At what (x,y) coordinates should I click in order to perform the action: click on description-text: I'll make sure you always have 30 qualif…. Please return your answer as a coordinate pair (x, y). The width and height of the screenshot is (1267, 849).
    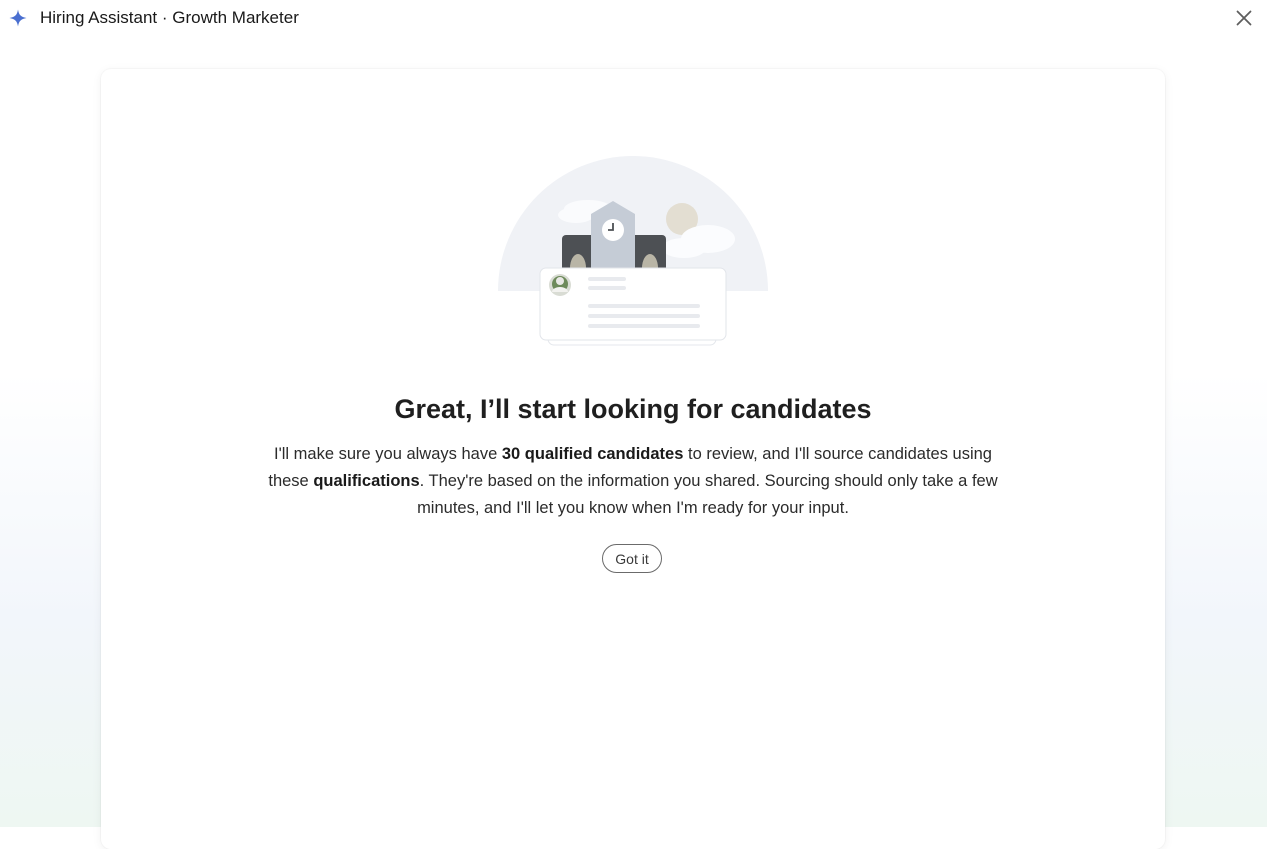
    Looking at the image, I should click on (633, 481).